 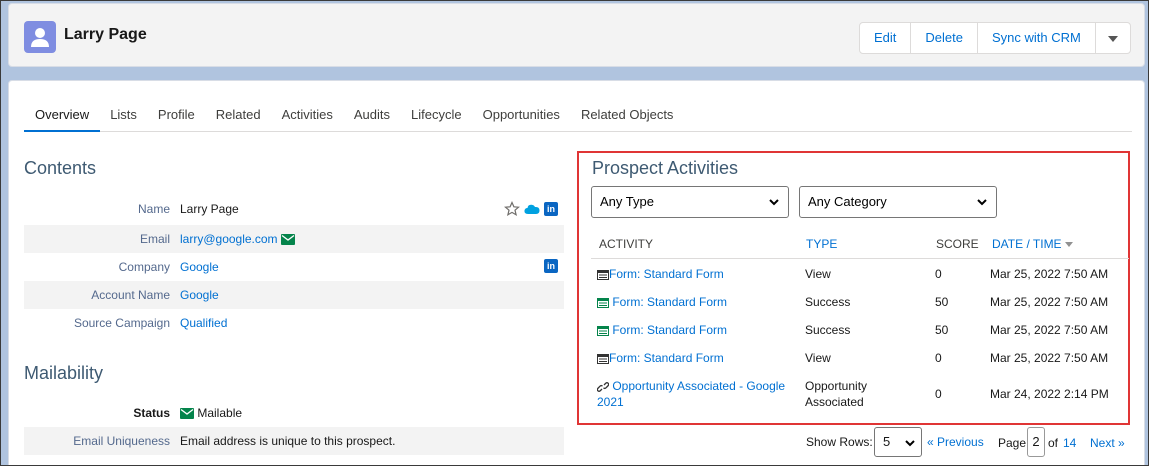 What do you see at coordinates (144, 267) in the screenshot?
I see `field-label: Company` at bounding box center [144, 267].